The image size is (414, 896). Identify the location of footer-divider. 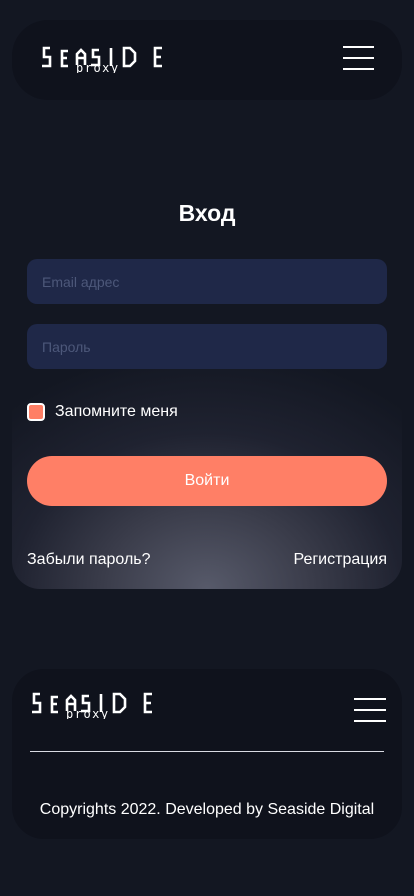
(207, 751).